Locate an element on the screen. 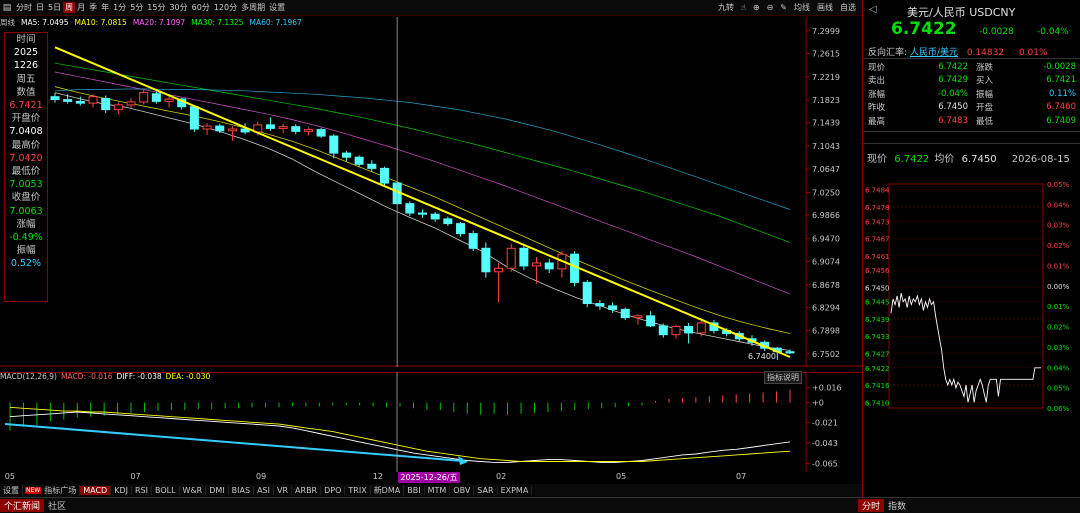 Image resolution: width=1080 pixels, height=513 pixels. indicator-tab: DPO is located at coordinates (333, 490).